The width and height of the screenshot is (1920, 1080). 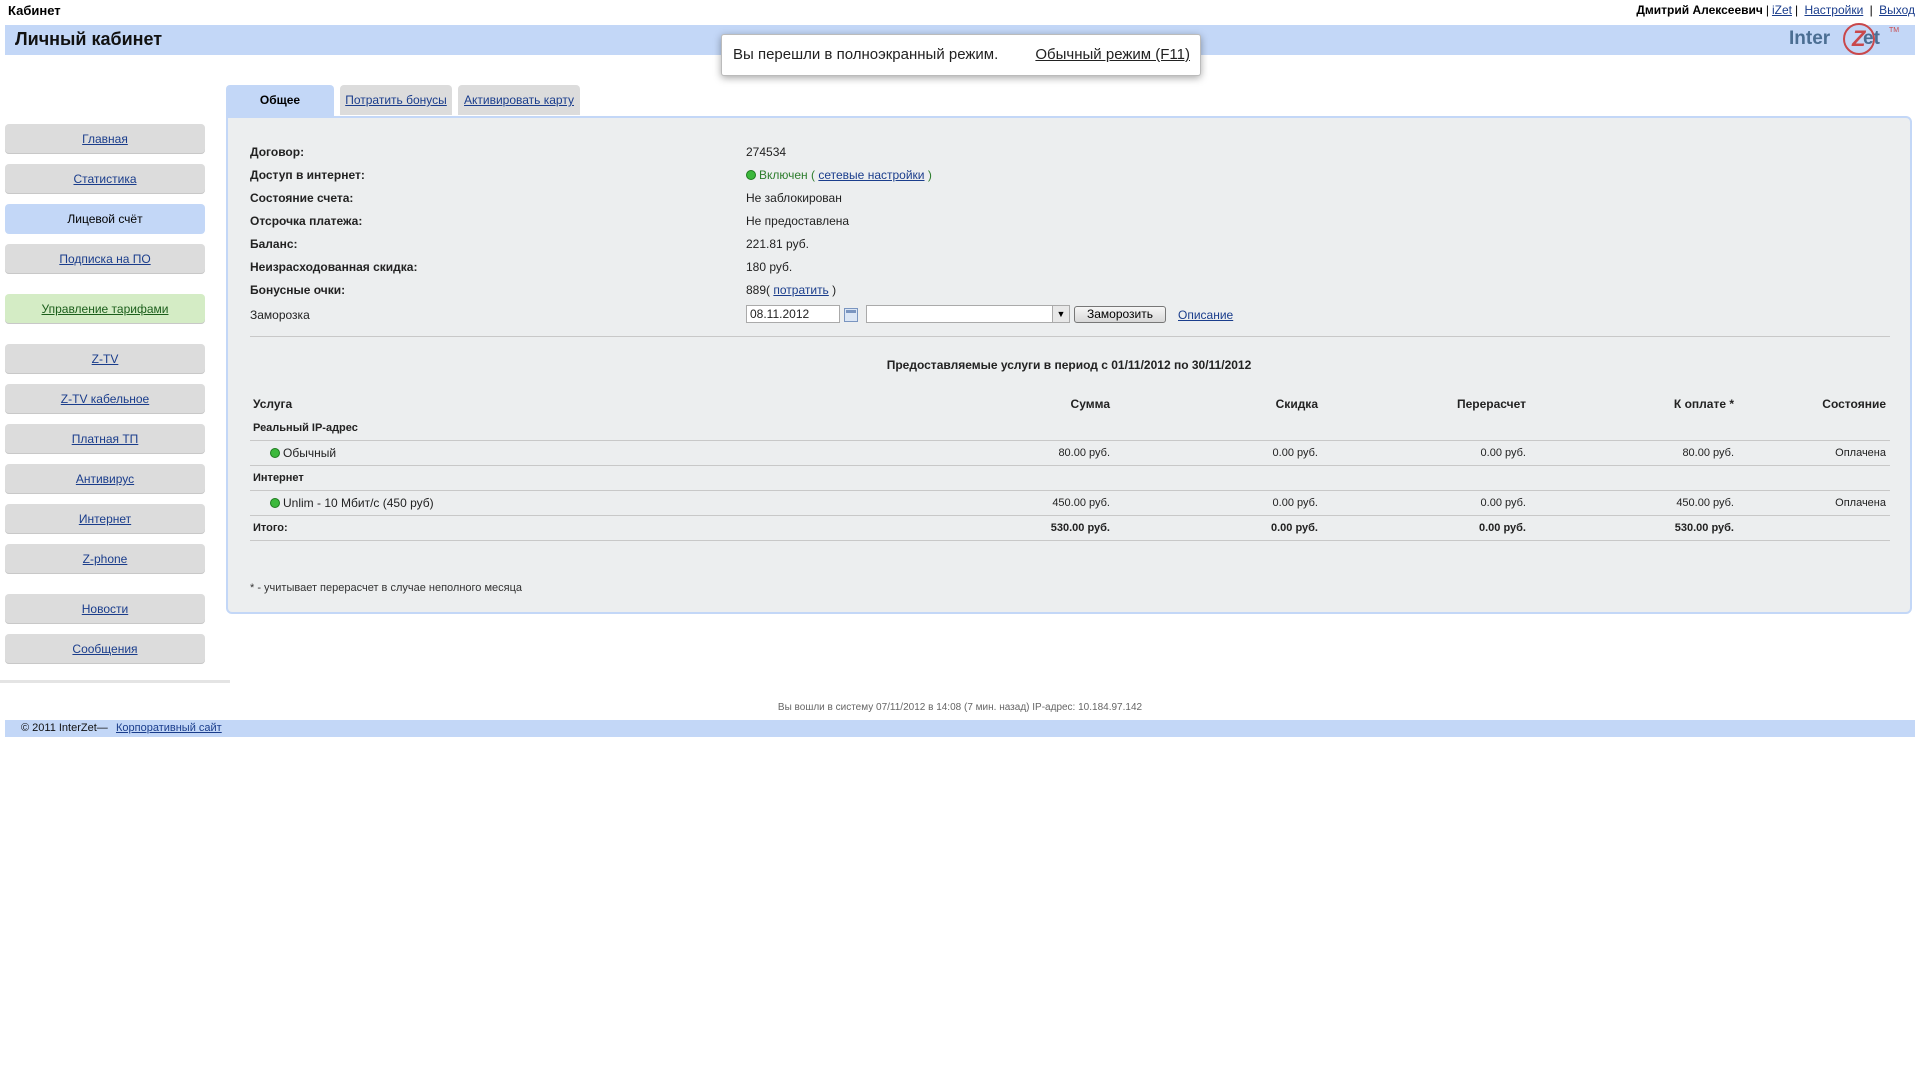 What do you see at coordinates (1894, 30) in the screenshot?
I see `logo-trademark: TM` at bounding box center [1894, 30].